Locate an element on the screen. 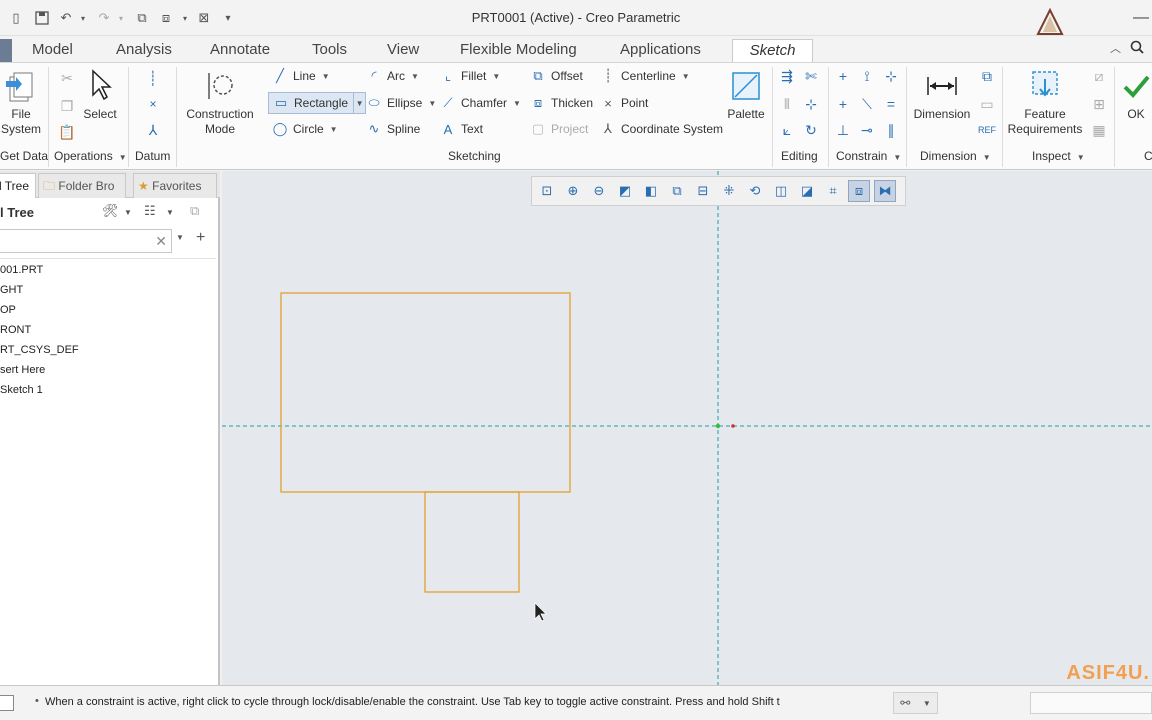 The height and width of the screenshot is (720, 1152). add-column-icon: + is located at coordinates (200, 238).